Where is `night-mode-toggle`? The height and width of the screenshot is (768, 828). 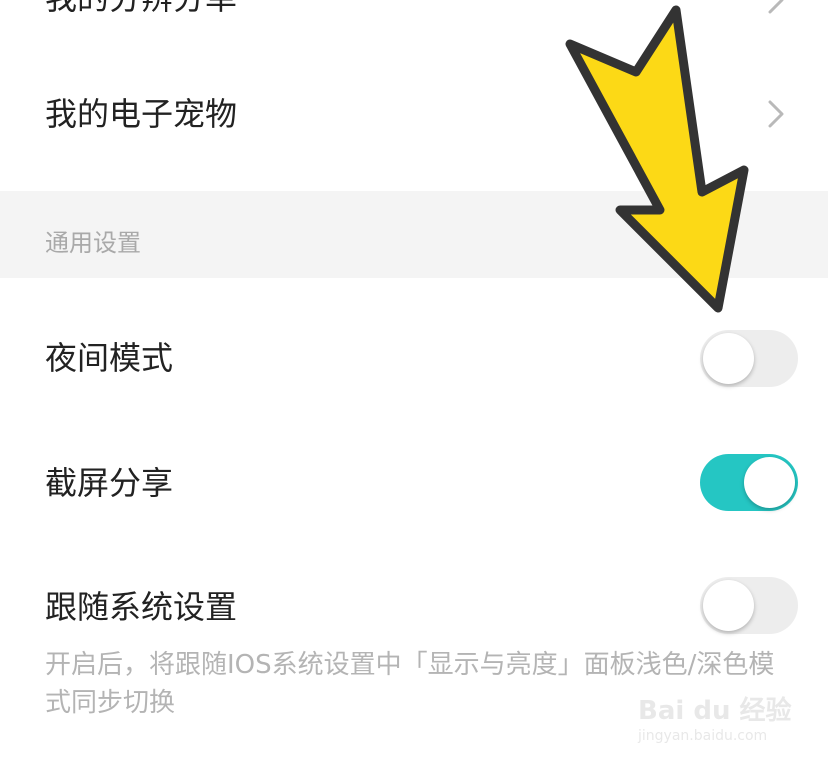 night-mode-toggle is located at coordinates (749, 358).